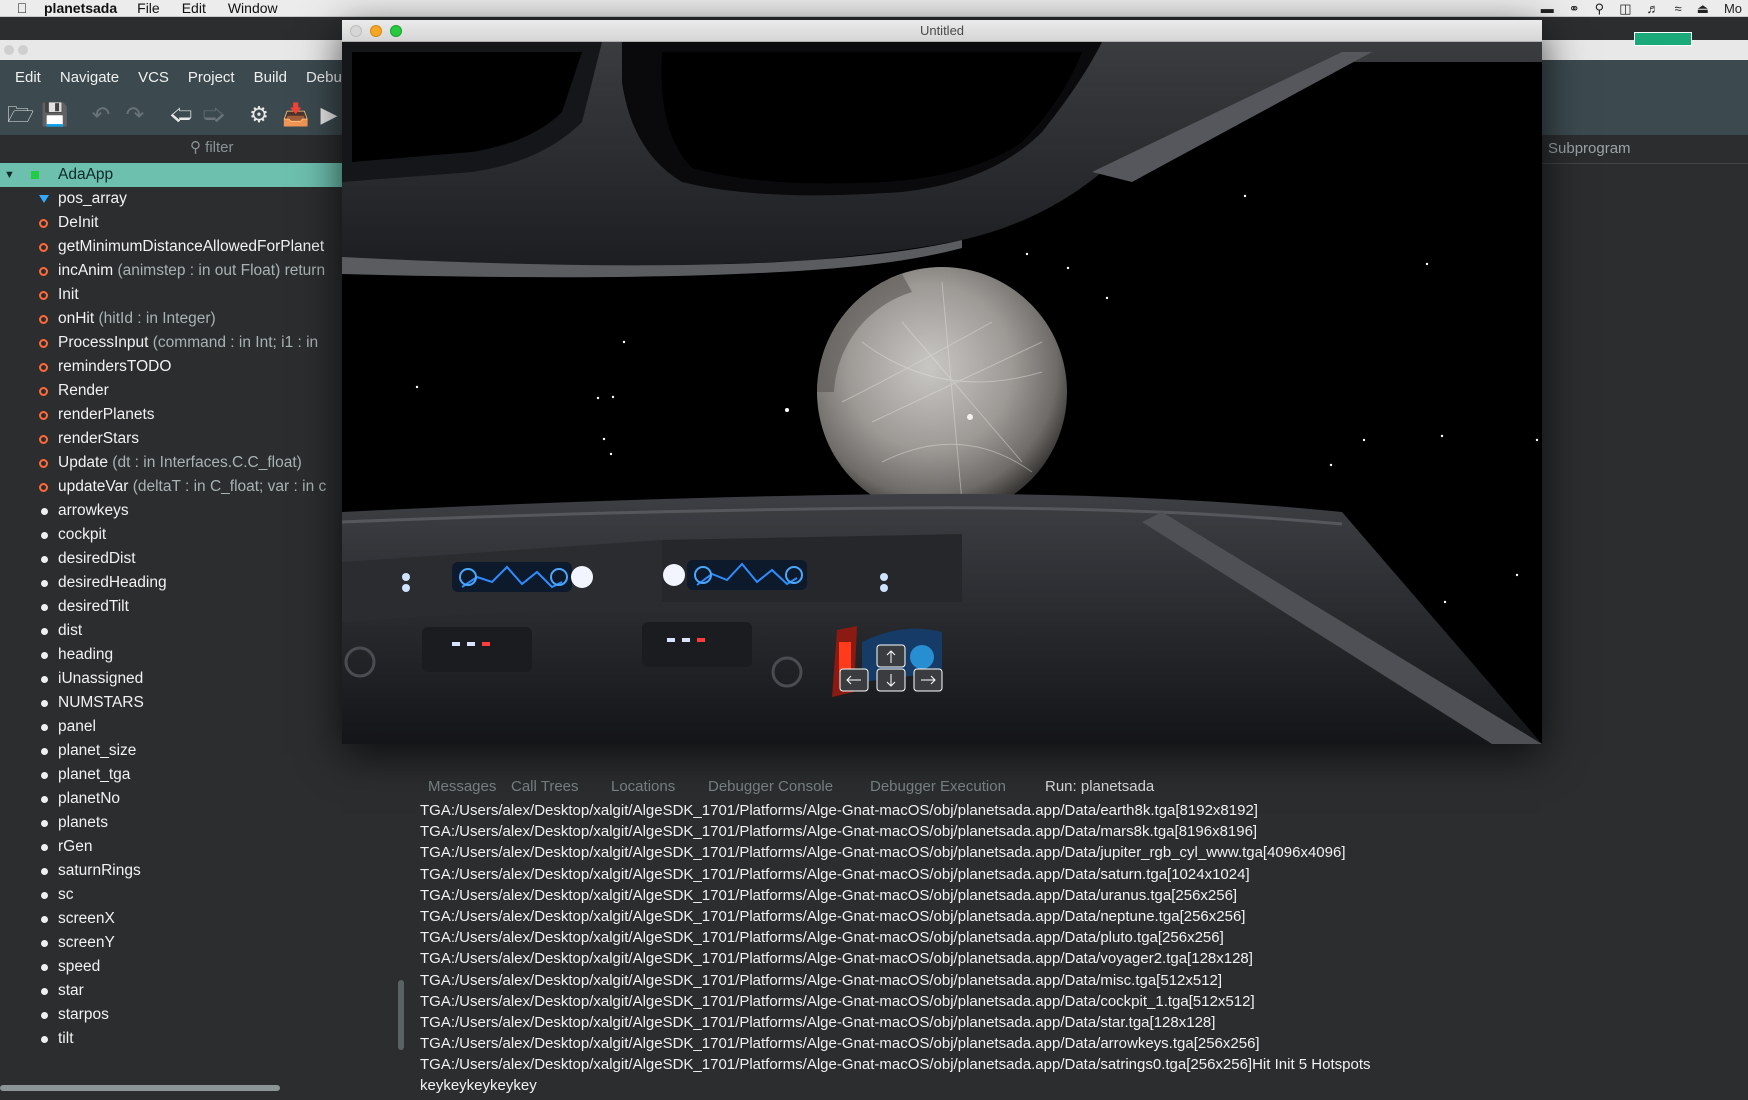 This screenshot has height=1100, width=1748. Describe the element at coordinates (89, 798) in the screenshot. I see `outline-item-name: planetNo` at that location.